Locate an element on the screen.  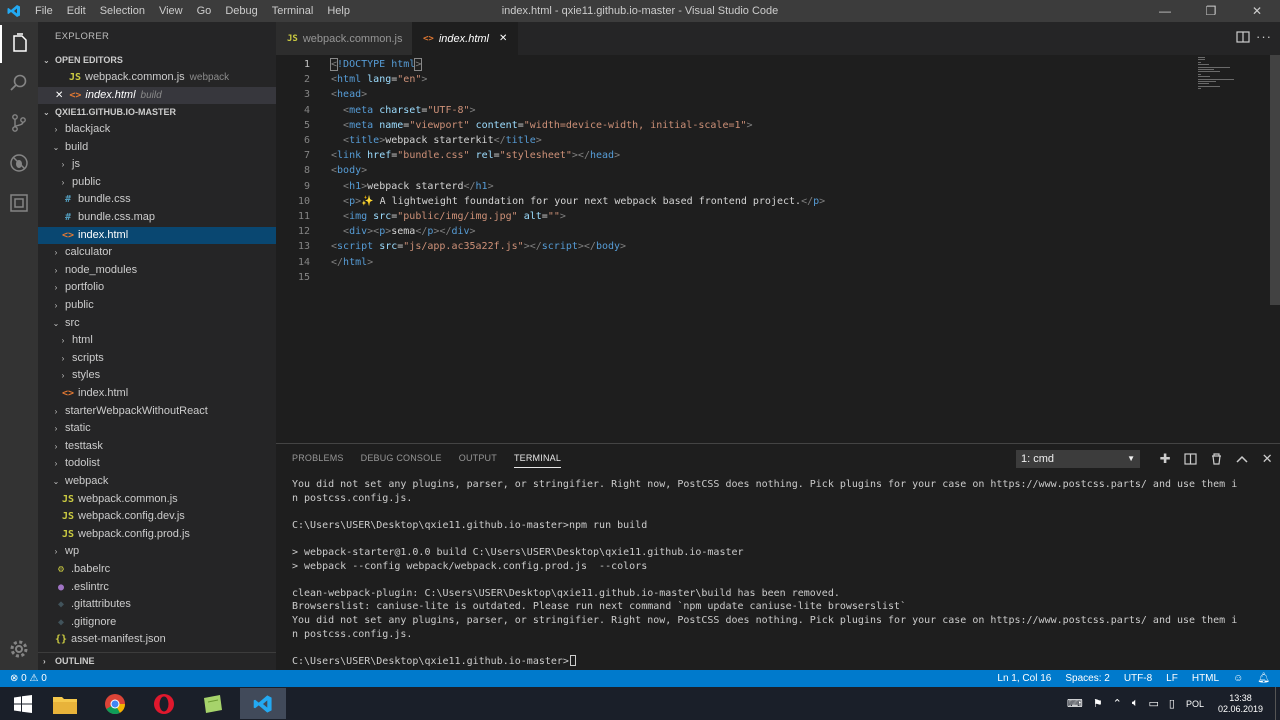
system-clock: 13:38 02.06.2019 is located at coordinates (1242, 704).